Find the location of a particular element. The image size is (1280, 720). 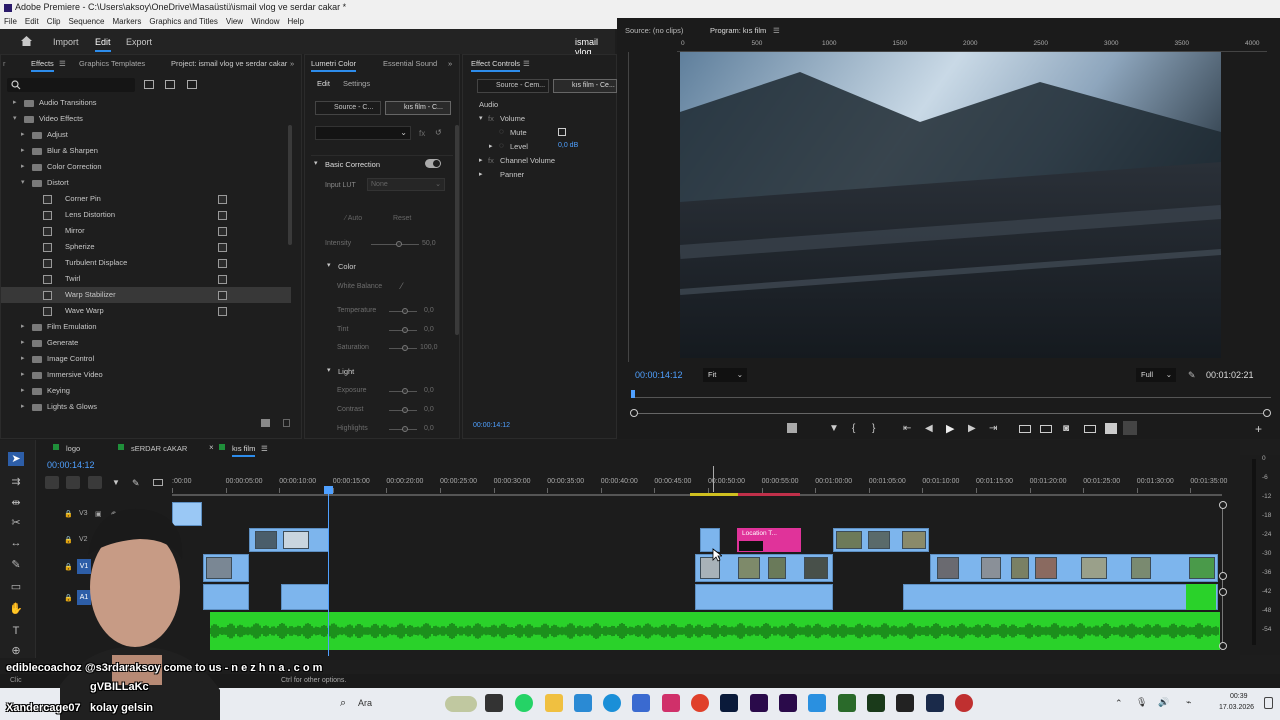

mute-checkbox is located at coordinates (562, 132).